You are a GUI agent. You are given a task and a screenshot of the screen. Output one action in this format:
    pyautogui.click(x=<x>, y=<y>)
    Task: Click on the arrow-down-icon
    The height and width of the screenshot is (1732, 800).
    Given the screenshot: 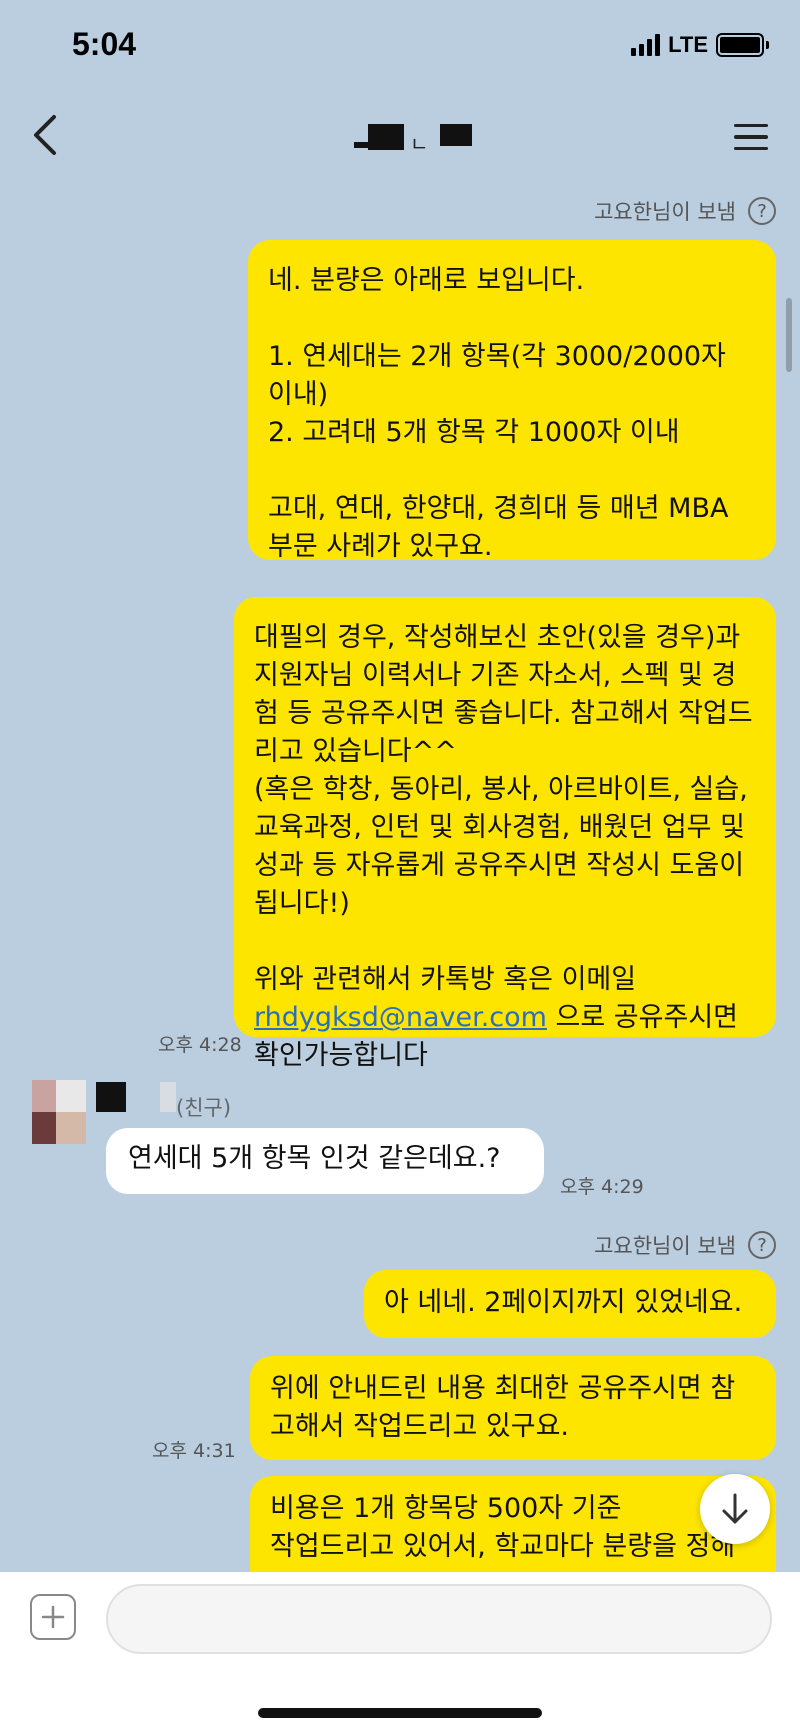 What is the action you would take?
    pyautogui.click(x=735, y=1508)
    